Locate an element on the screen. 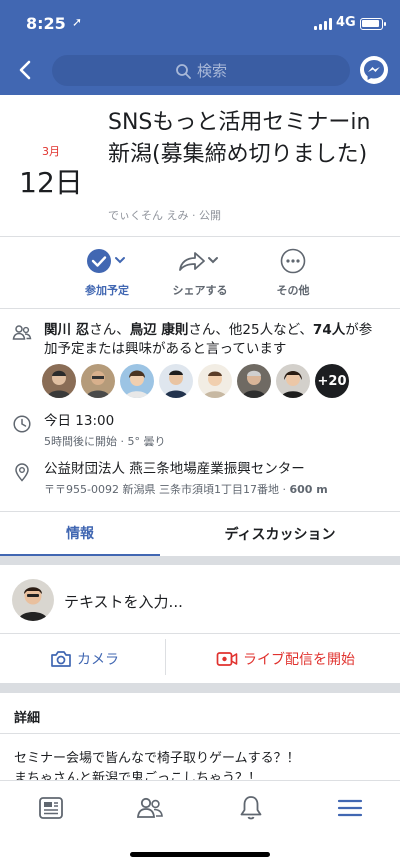  search-icon is located at coordinates (183, 71).